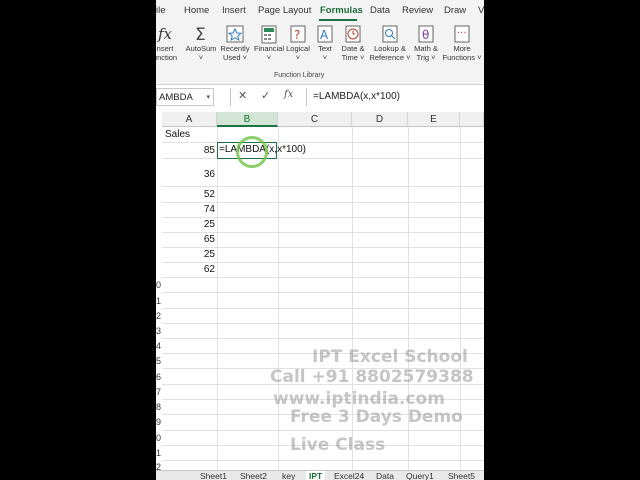 The image size is (640, 480). I want to click on table-cell: 36, so click(187, 174).